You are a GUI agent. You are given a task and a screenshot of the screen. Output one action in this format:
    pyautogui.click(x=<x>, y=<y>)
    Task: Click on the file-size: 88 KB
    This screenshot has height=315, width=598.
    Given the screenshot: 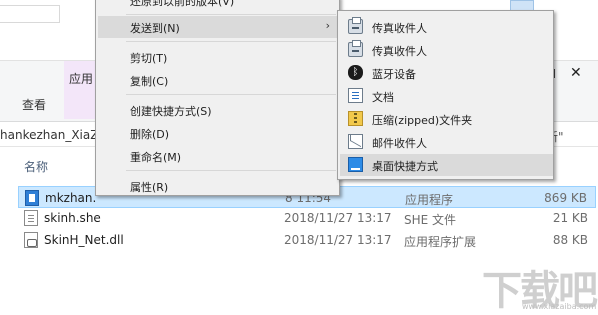 What is the action you would take?
    pyautogui.click(x=570, y=240)
    